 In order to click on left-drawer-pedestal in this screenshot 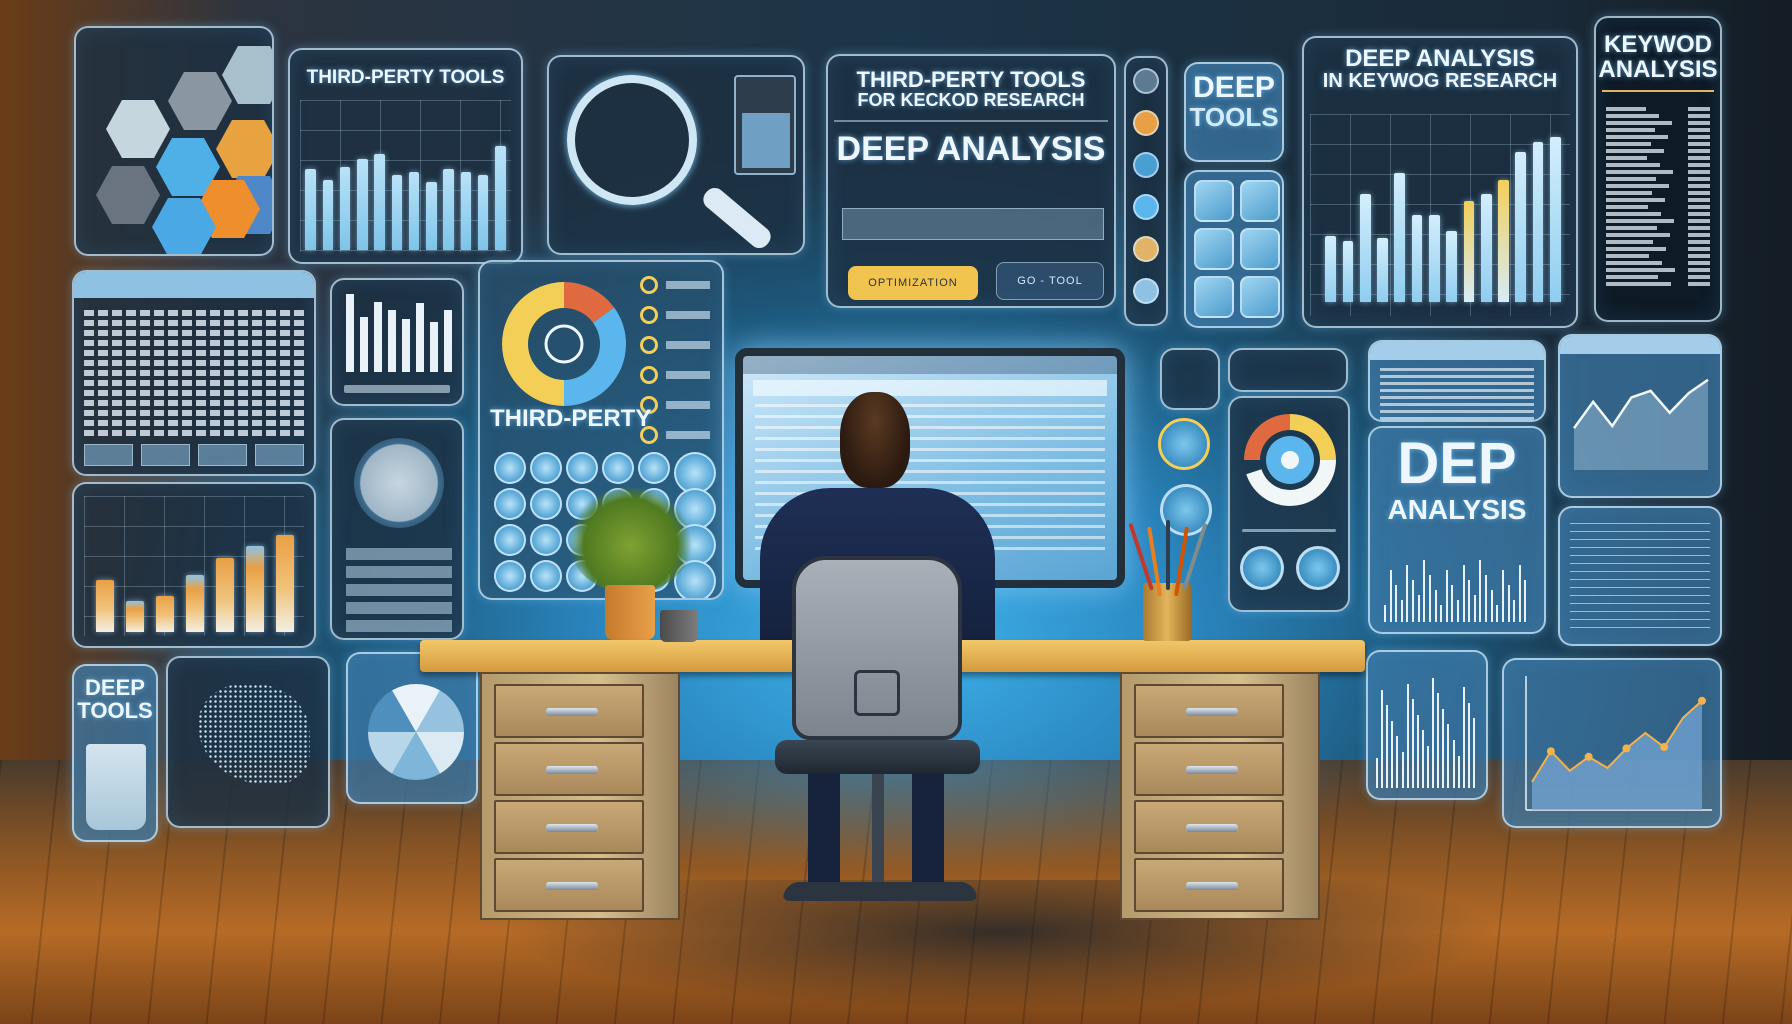, I will do `click(580, 796)`.